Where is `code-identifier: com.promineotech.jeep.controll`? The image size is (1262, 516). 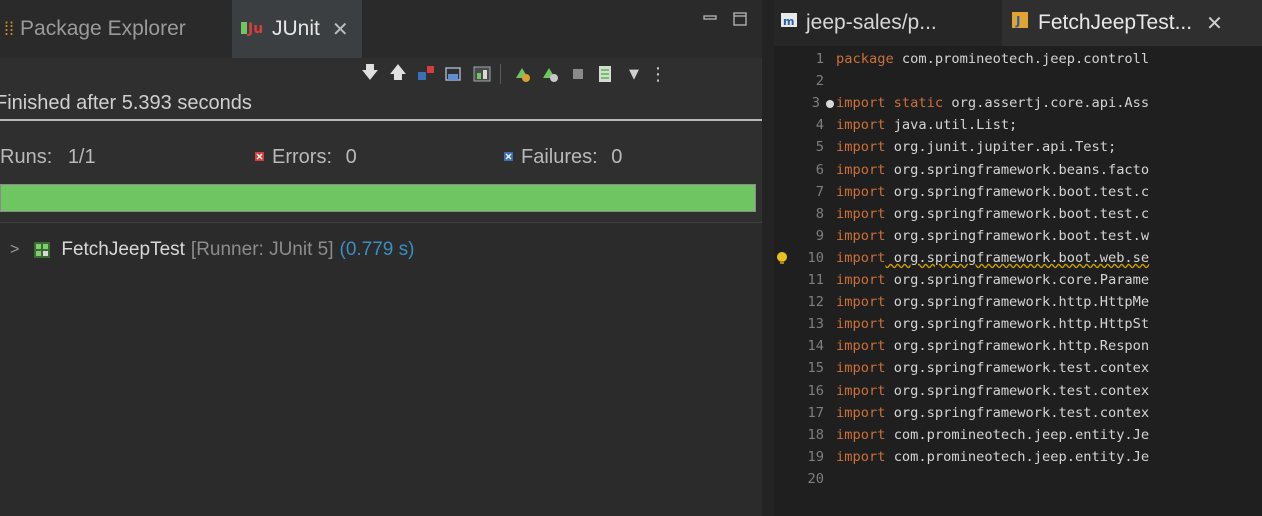
code-identifier: com.promineotech.jeep.controll is located at coordinates (1021, 59).